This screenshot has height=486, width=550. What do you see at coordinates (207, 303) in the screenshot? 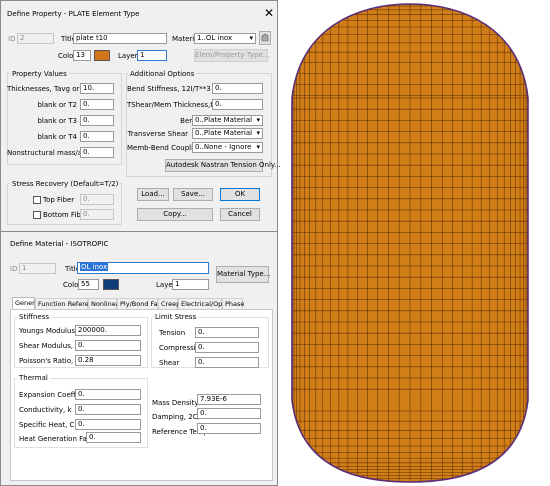
I see `tab-electrical-optical: Electrical/Optical` at bounding box center [207, 303].